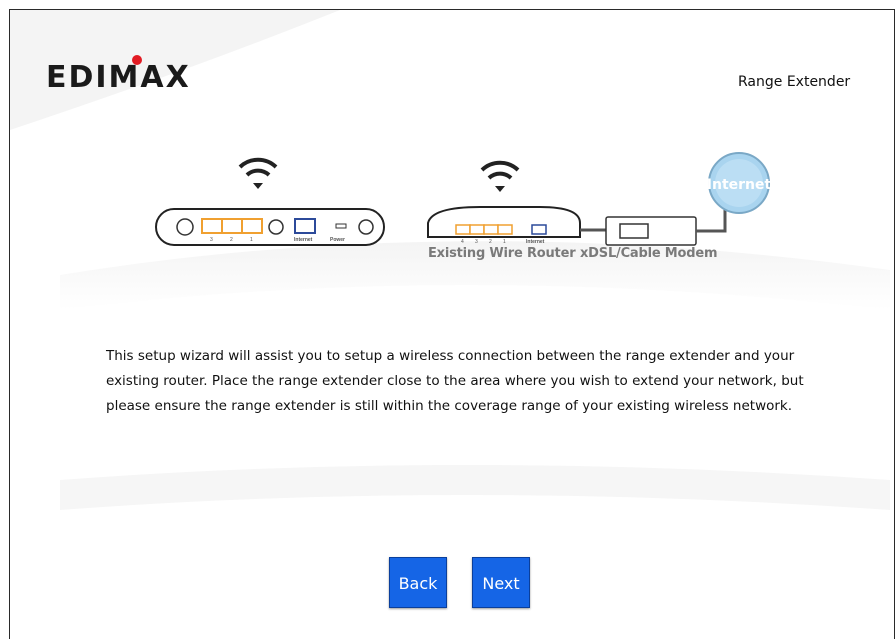 The image size is (896, 639). What do you see at coordinates (231, 240) in the screenshot?
I see `port-label-2: 2` at bounding box center [231, 240].